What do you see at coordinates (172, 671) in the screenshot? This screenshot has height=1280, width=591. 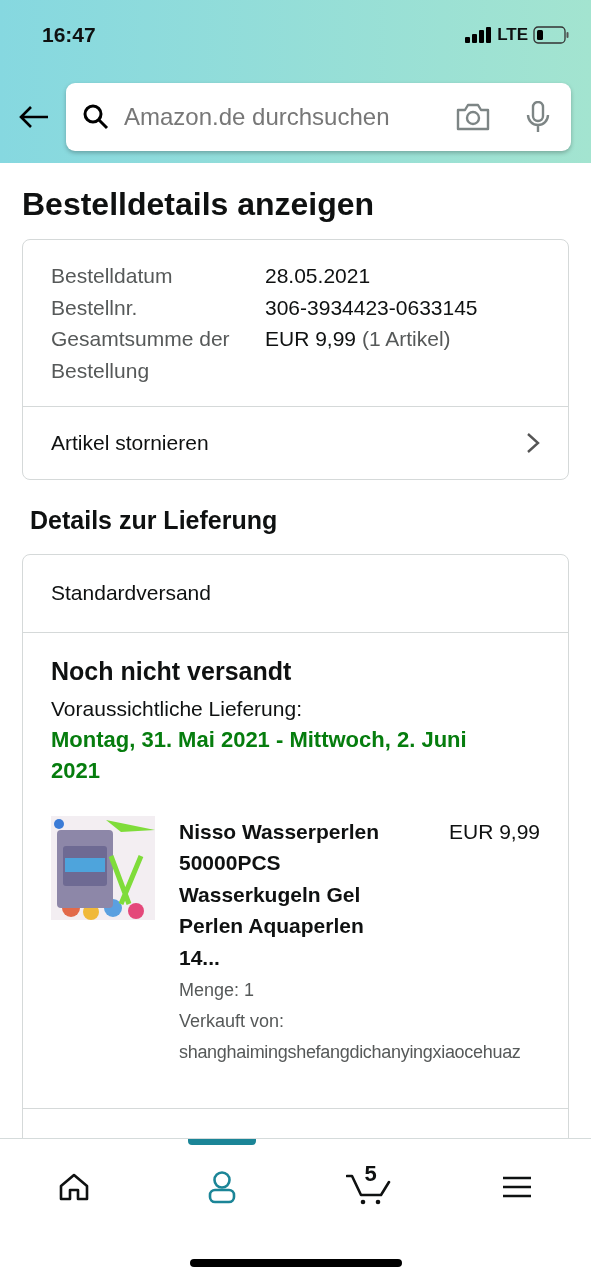 I see `shipment-status: Noch nicht versandt` at bounding box center [172, 671].